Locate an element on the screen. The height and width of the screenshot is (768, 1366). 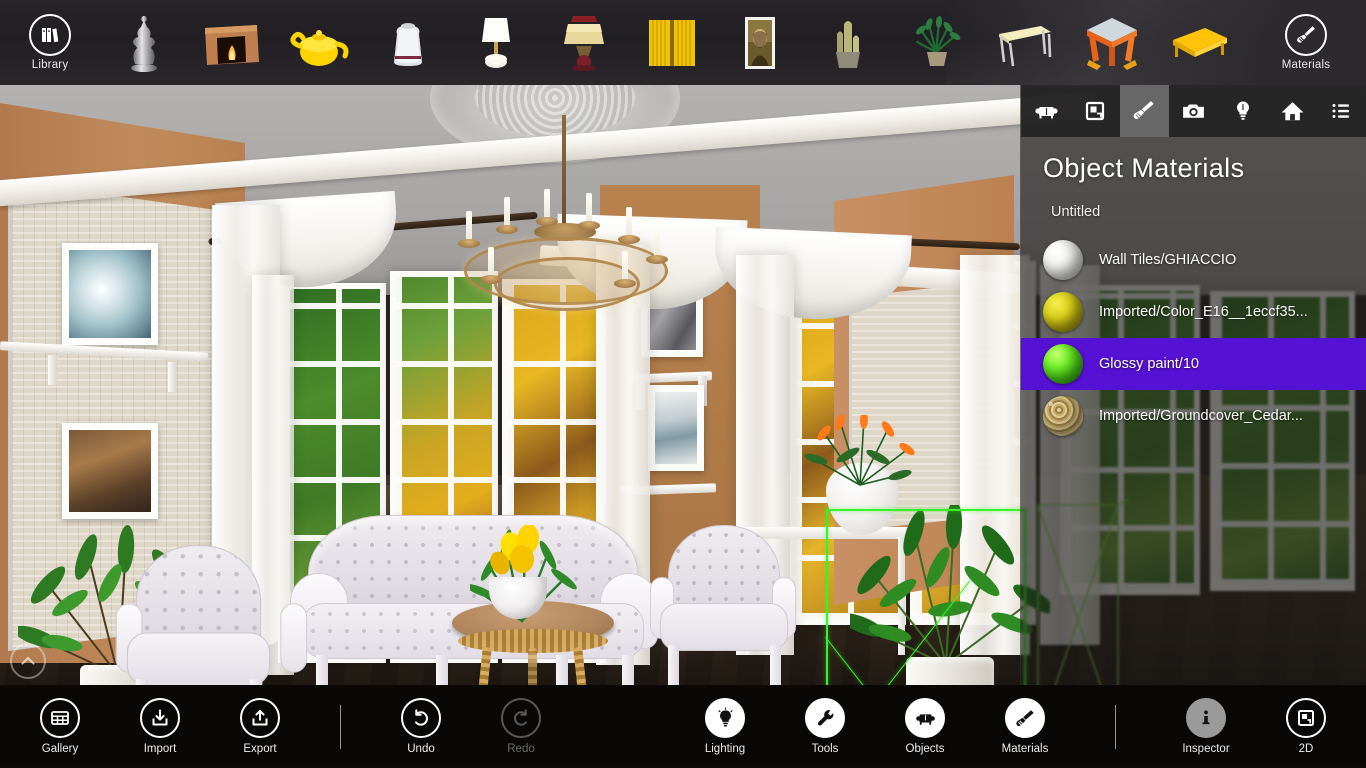
lighting-button: Lighting is located at coordinates (725, 726).